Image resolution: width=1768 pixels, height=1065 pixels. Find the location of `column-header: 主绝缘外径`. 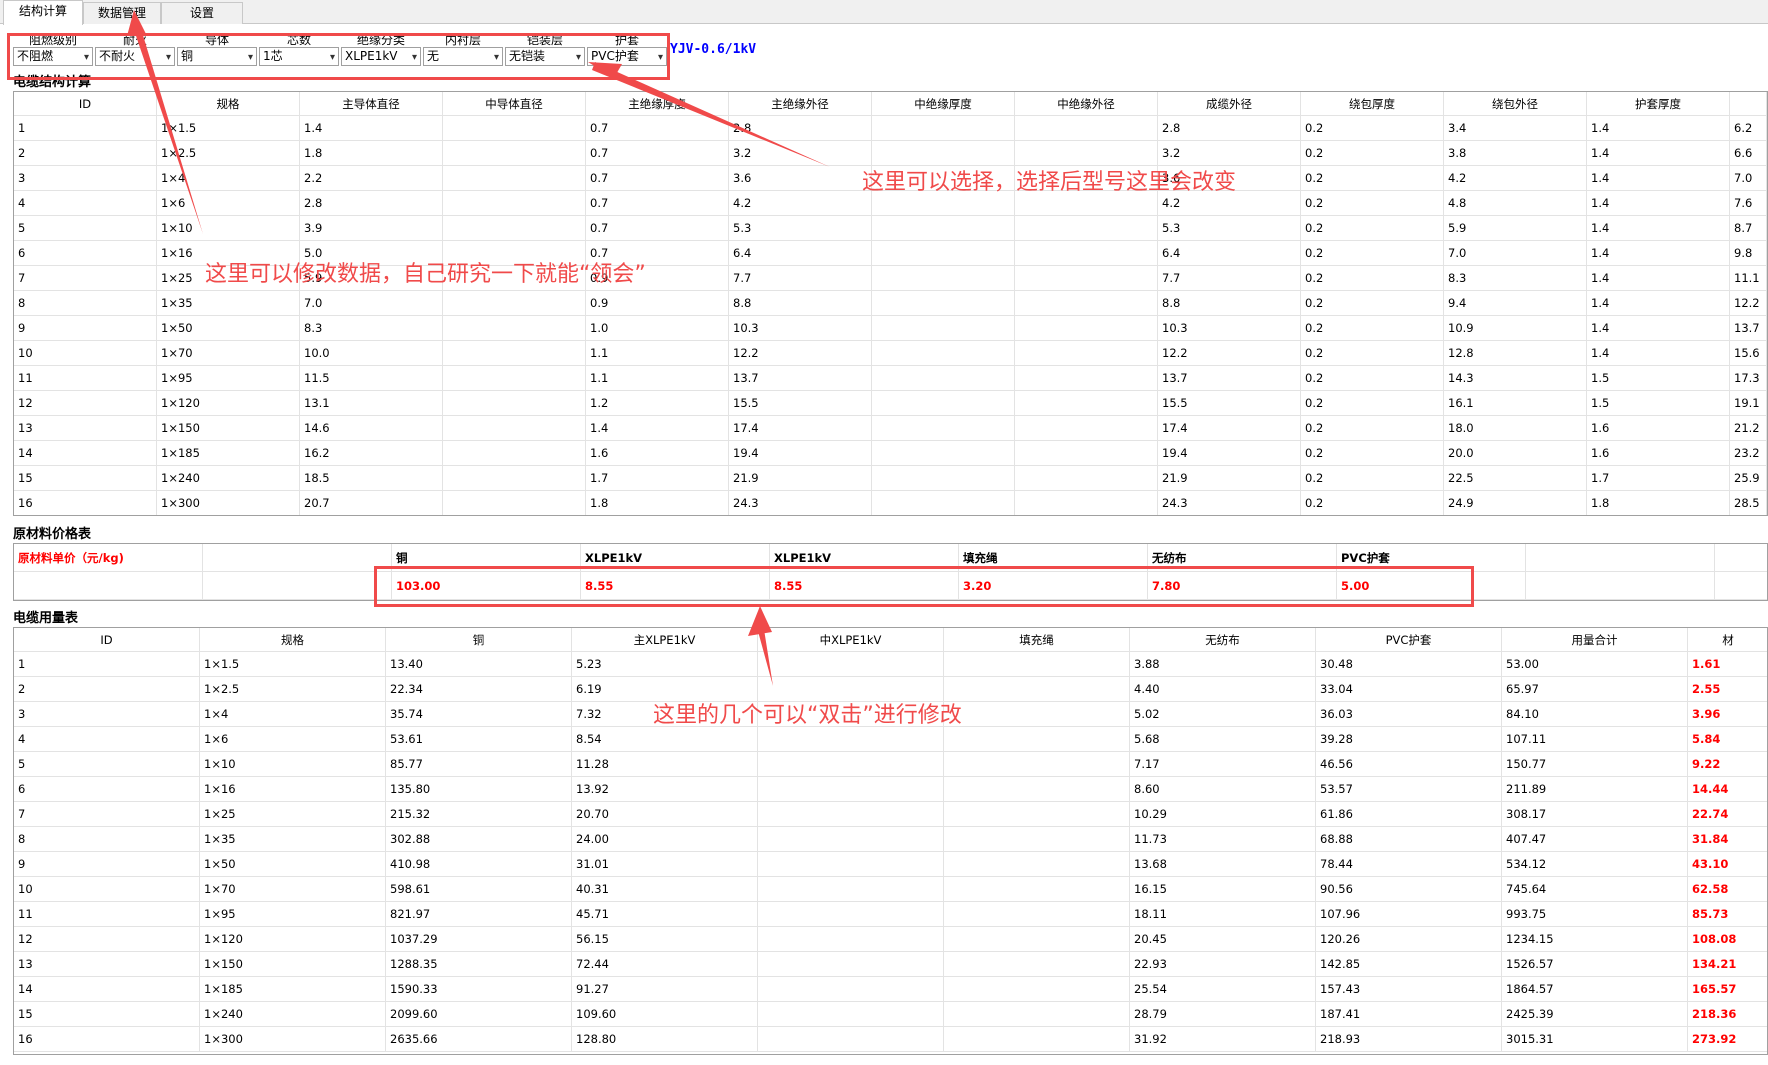

column-header: 主绝缘外径 is located at coordinates (800, 103).